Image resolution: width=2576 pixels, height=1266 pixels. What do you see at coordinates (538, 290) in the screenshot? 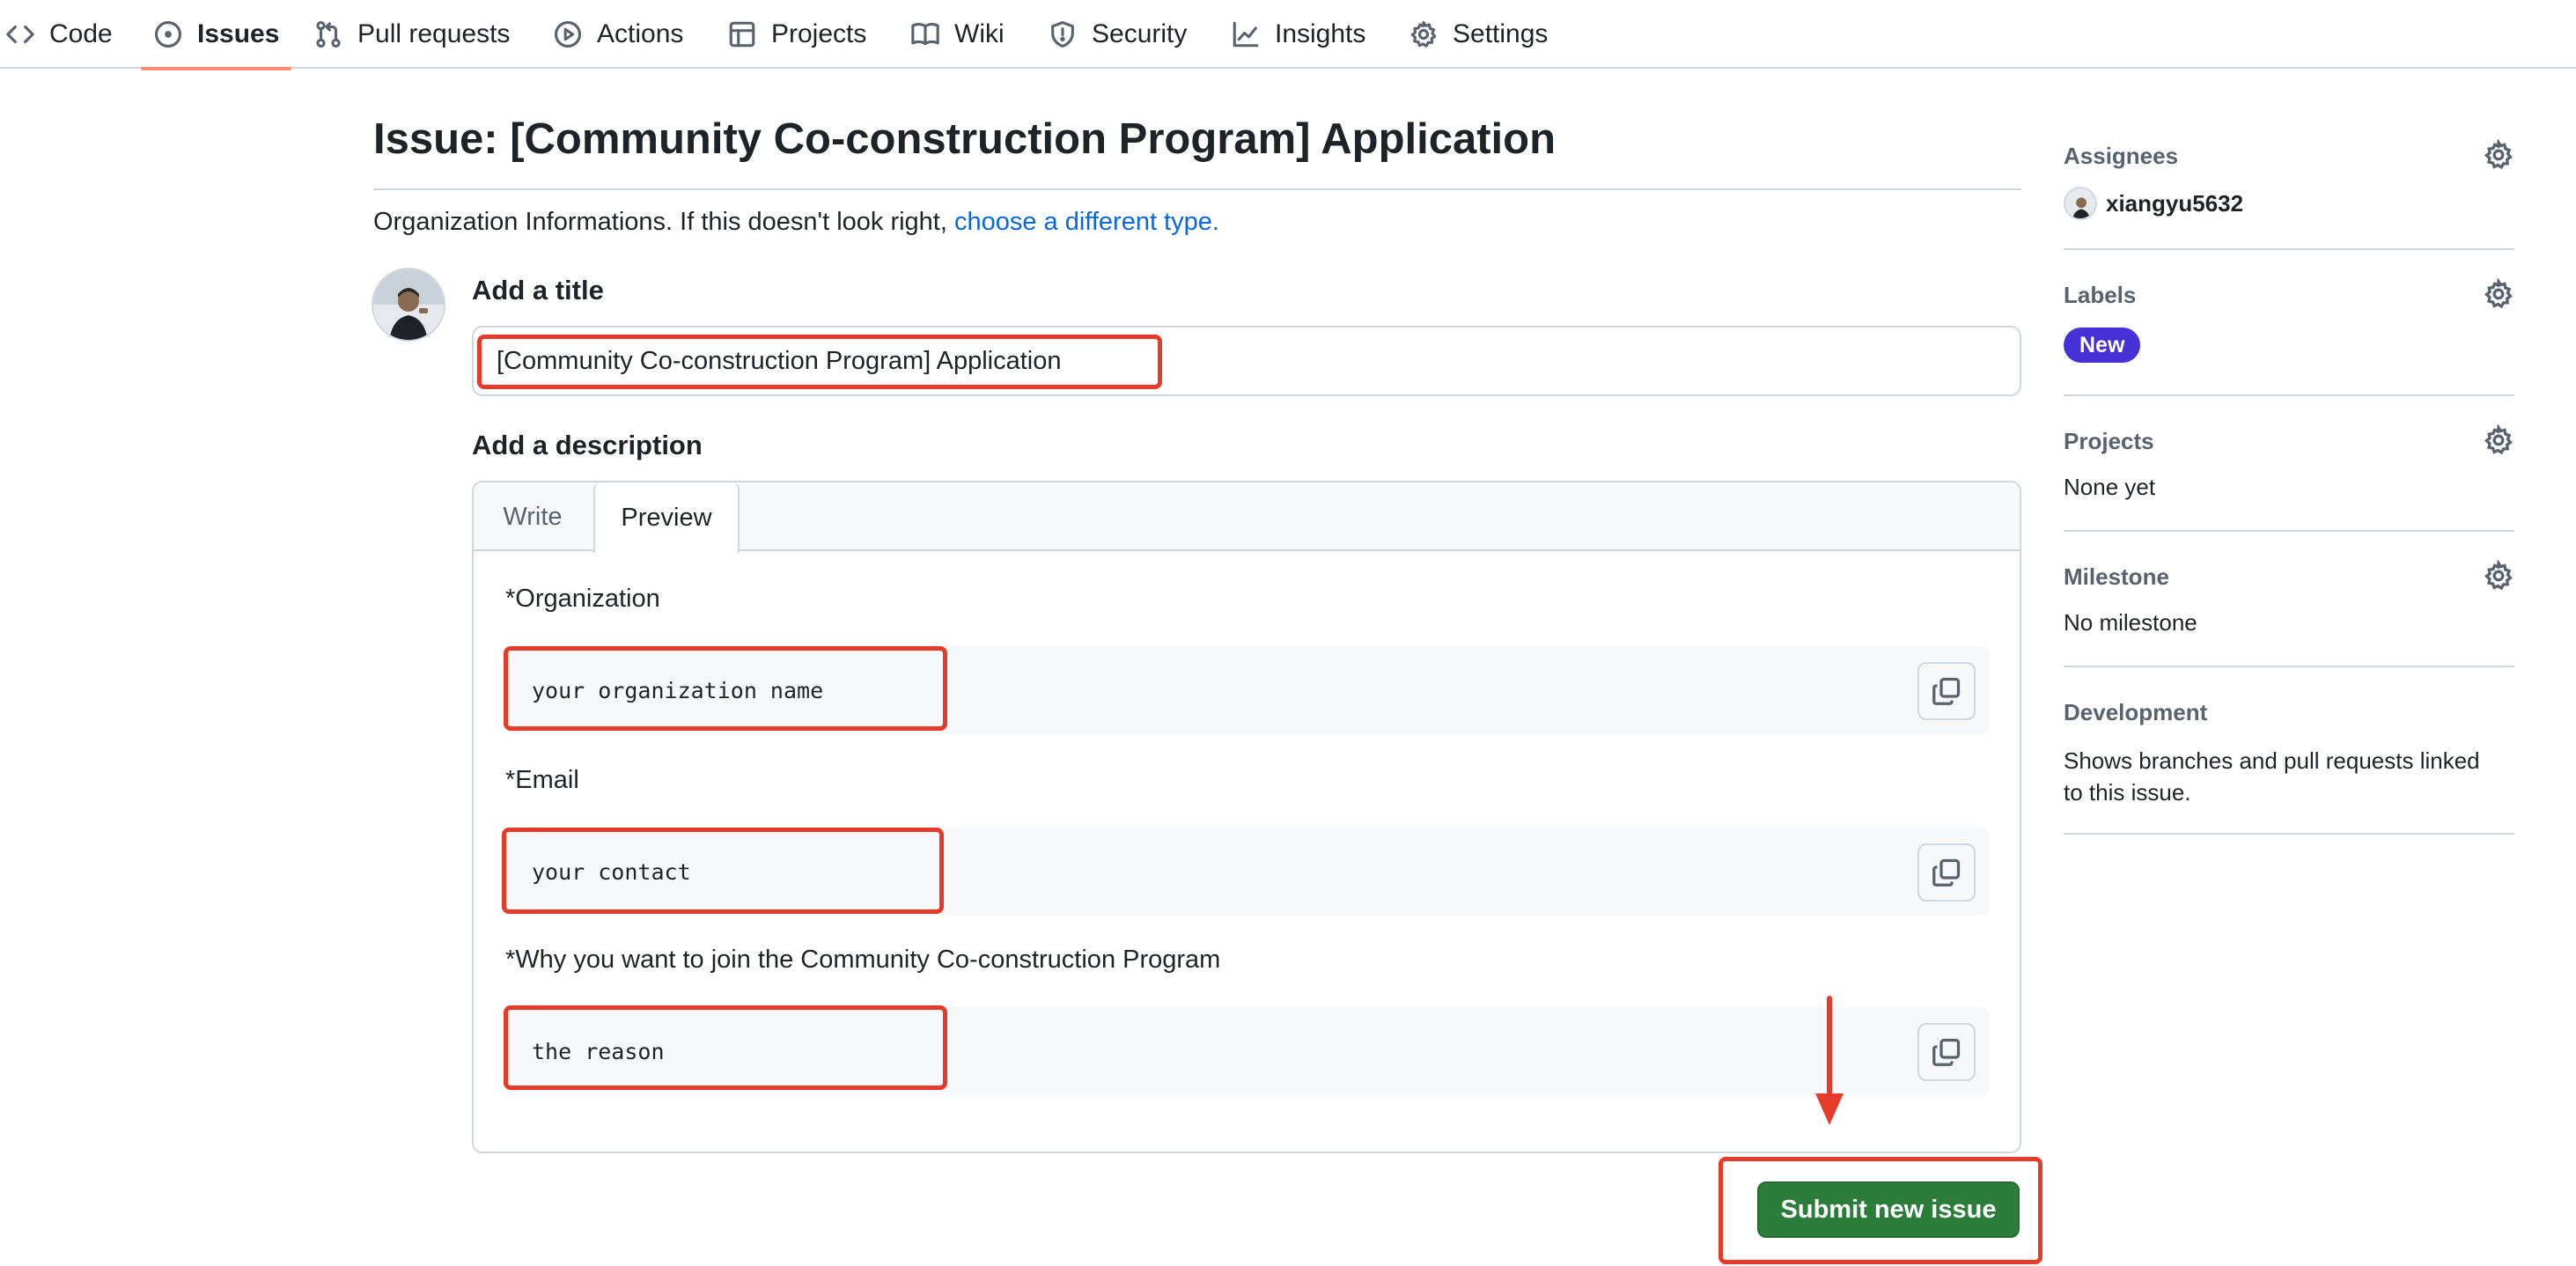
I see `add-title-label: Add a title` at bounding box center [538, 290].